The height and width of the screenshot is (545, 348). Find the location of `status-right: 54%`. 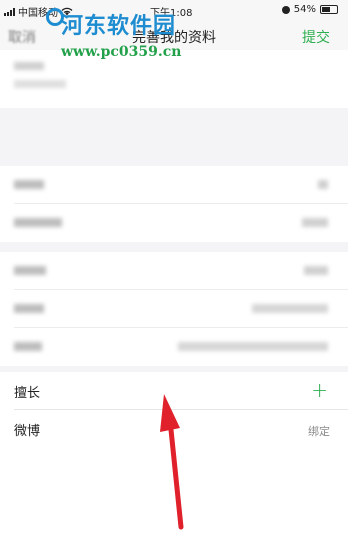

status-right: 54% is located at coordinates (309, 9).